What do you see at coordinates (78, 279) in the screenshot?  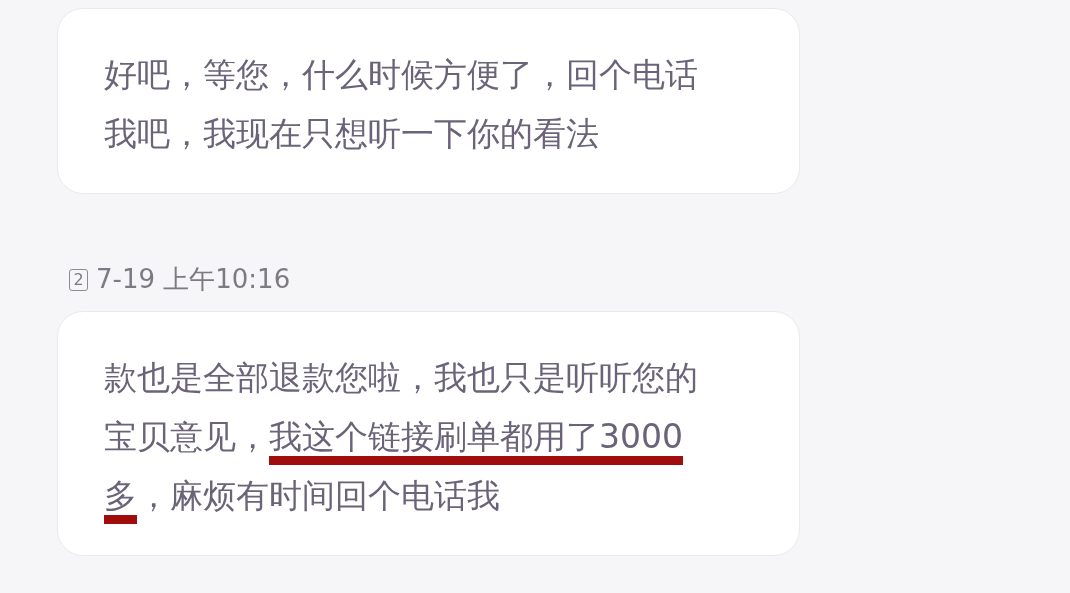 I see `sim-indicator: 2` at bounding box center [78, 279].